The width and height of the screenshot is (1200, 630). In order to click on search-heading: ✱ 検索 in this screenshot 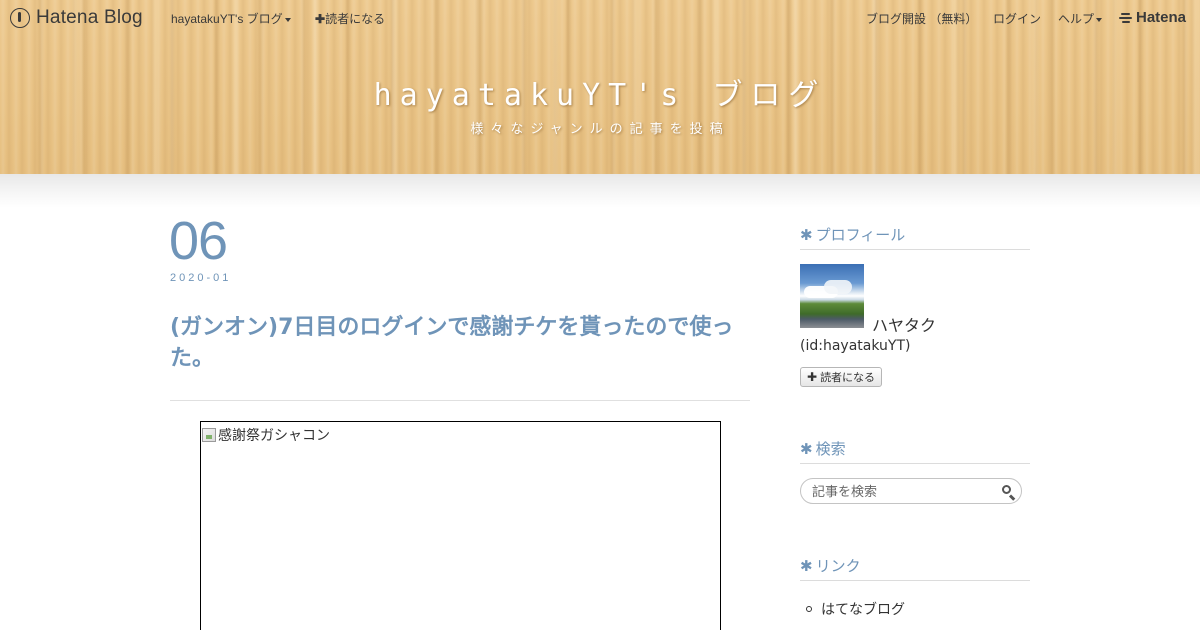, I will do `click(915, 451)`.